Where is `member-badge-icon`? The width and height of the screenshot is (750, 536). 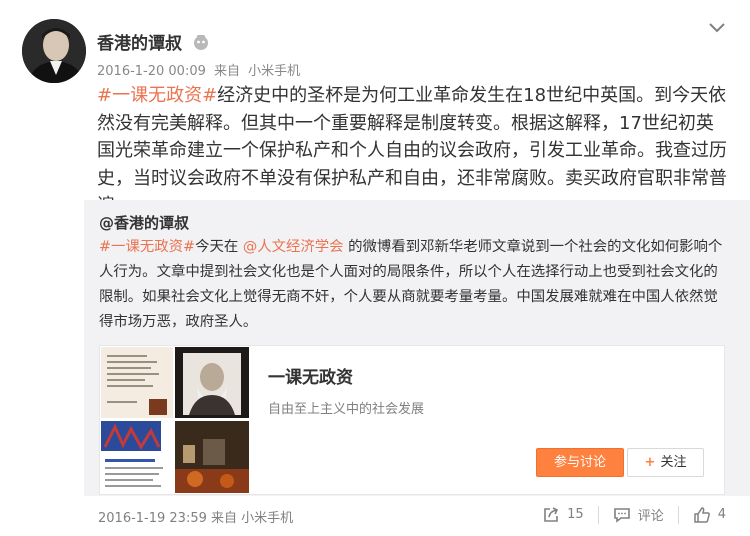 member-badge-icon is located at coordinates (201, 42).